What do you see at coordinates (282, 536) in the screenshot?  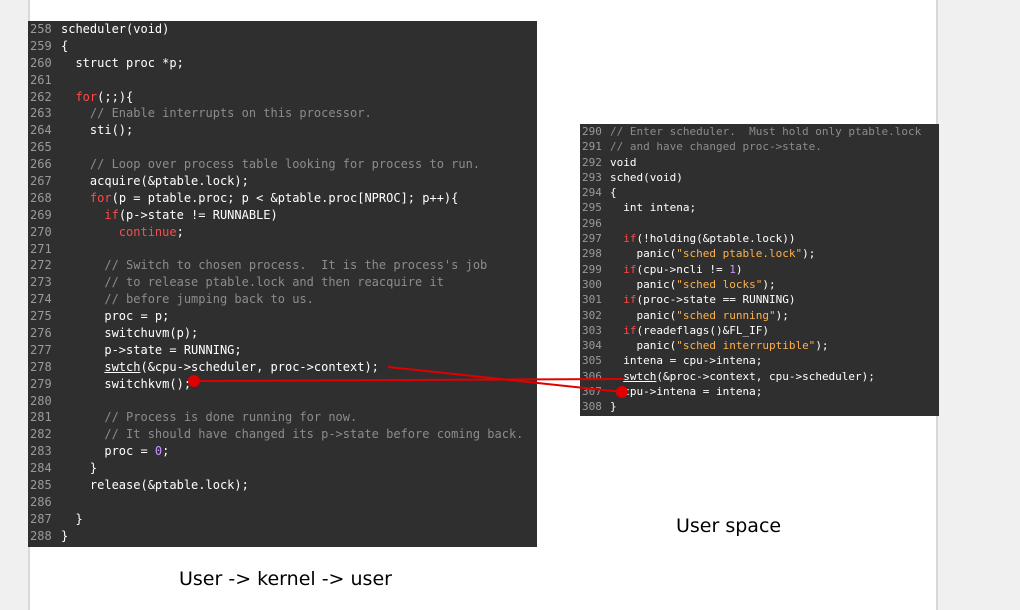 I see `code-line: 288}` at bounding box center [282, 536].